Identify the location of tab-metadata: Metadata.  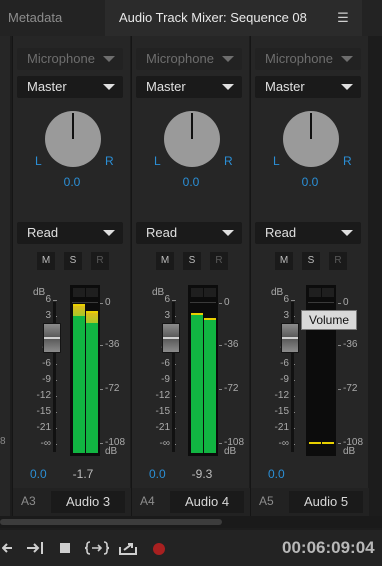
(49, 18).